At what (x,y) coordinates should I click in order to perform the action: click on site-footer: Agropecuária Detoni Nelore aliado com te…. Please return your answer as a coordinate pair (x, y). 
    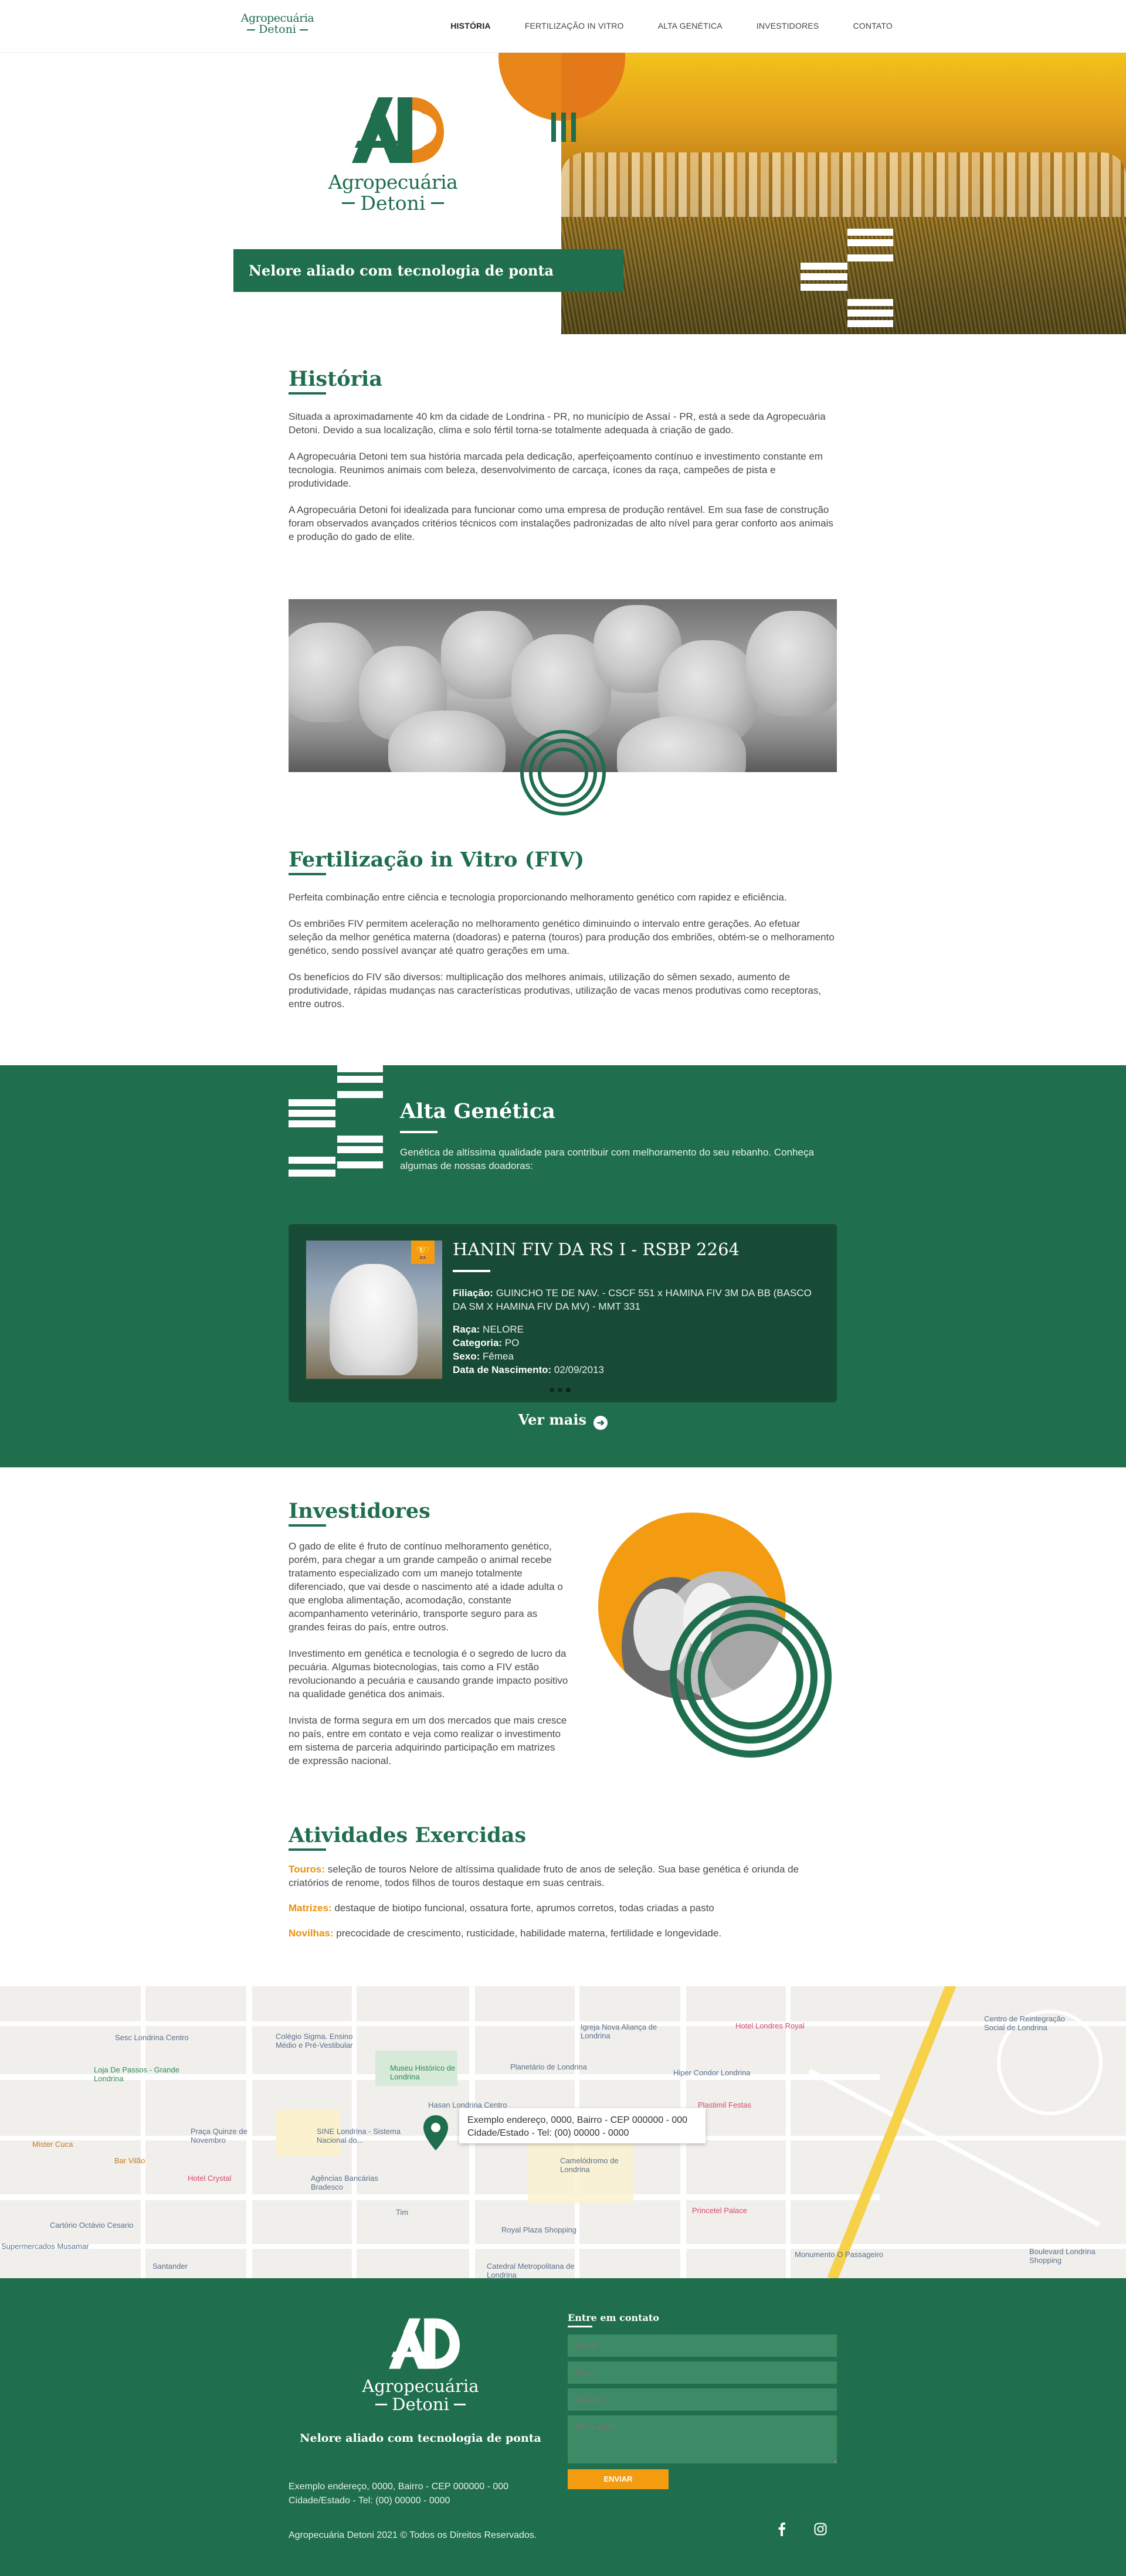
    Looking at the image, I should click on (563, 2427).